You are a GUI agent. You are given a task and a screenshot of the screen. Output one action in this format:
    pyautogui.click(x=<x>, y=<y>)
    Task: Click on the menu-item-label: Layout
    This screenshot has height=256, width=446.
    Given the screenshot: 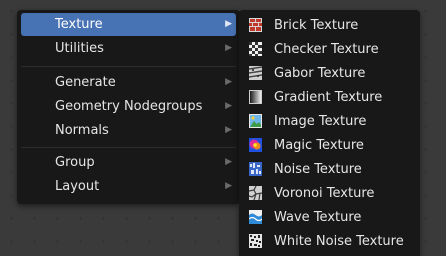 What is the action you would take?
    pyautogui.click(x=77, y=186)
    